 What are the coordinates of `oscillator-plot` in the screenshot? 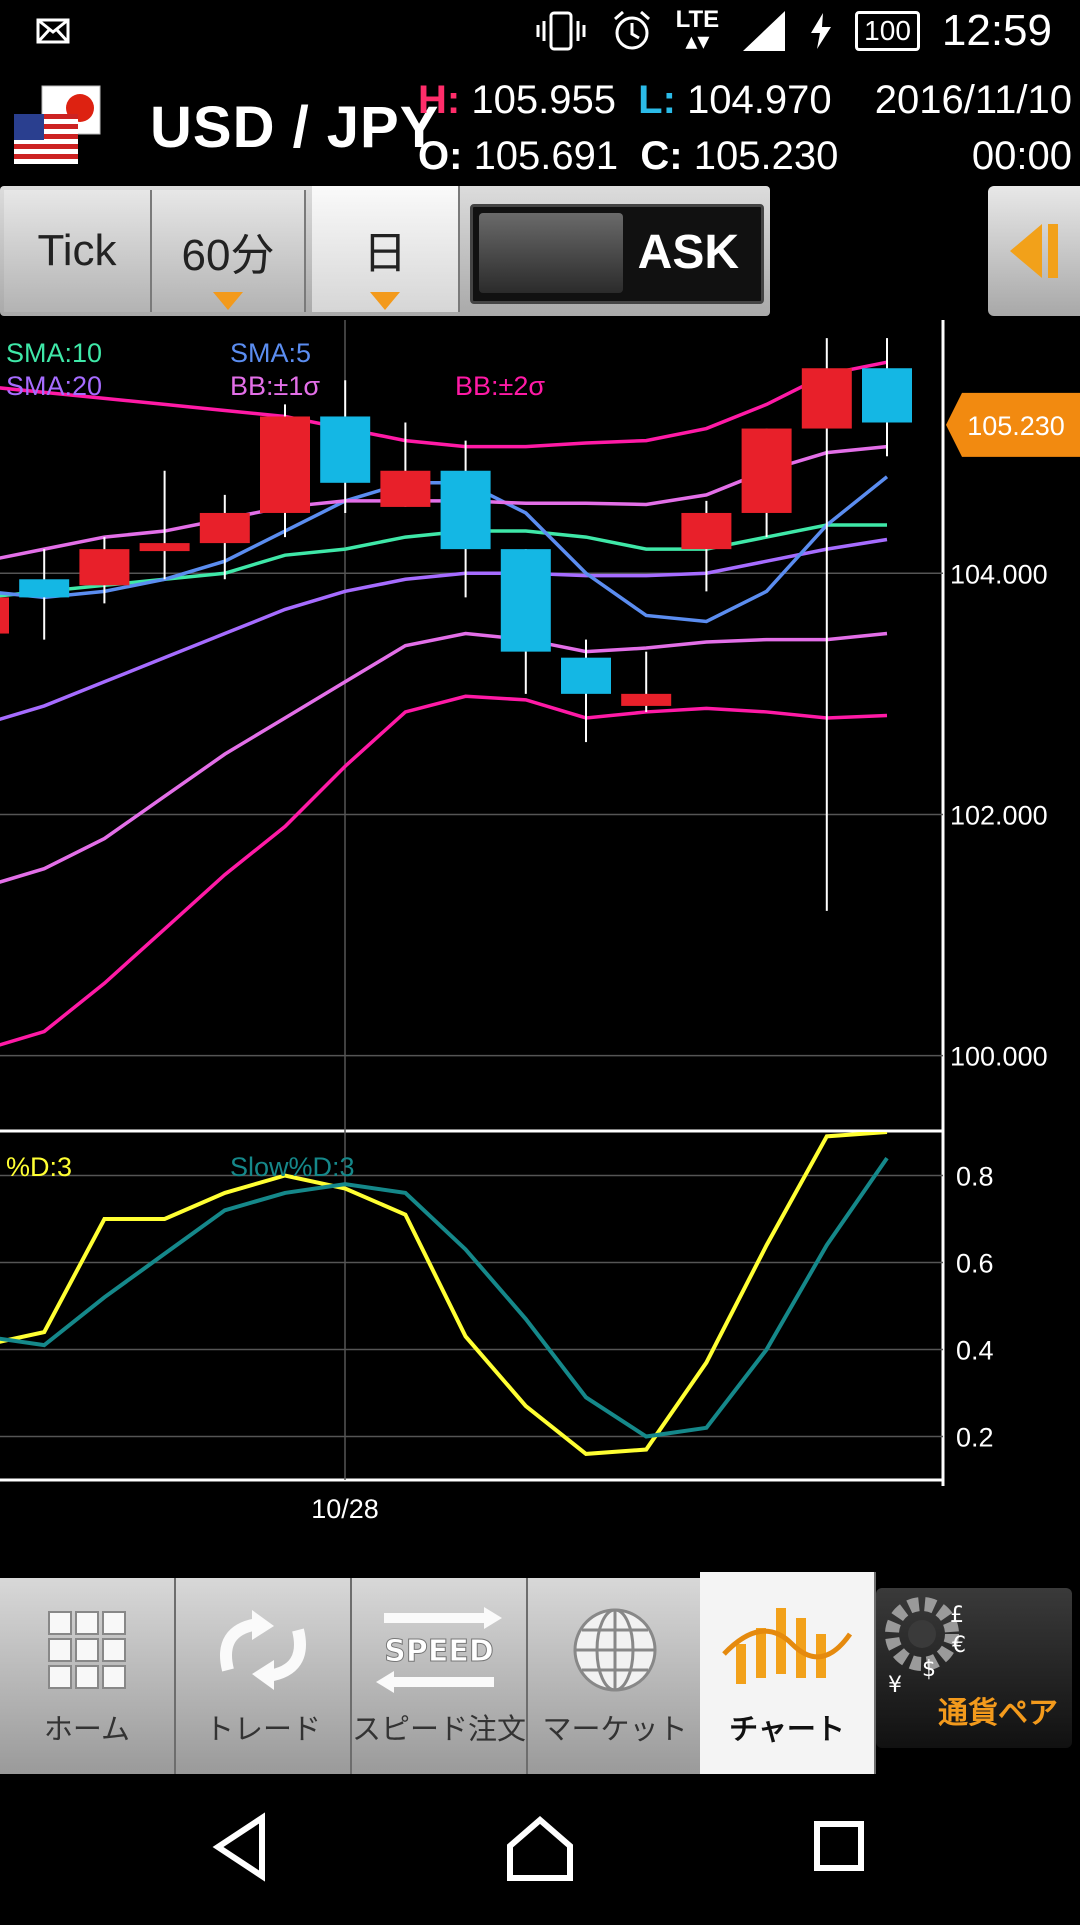 It's located at (444, 1294).